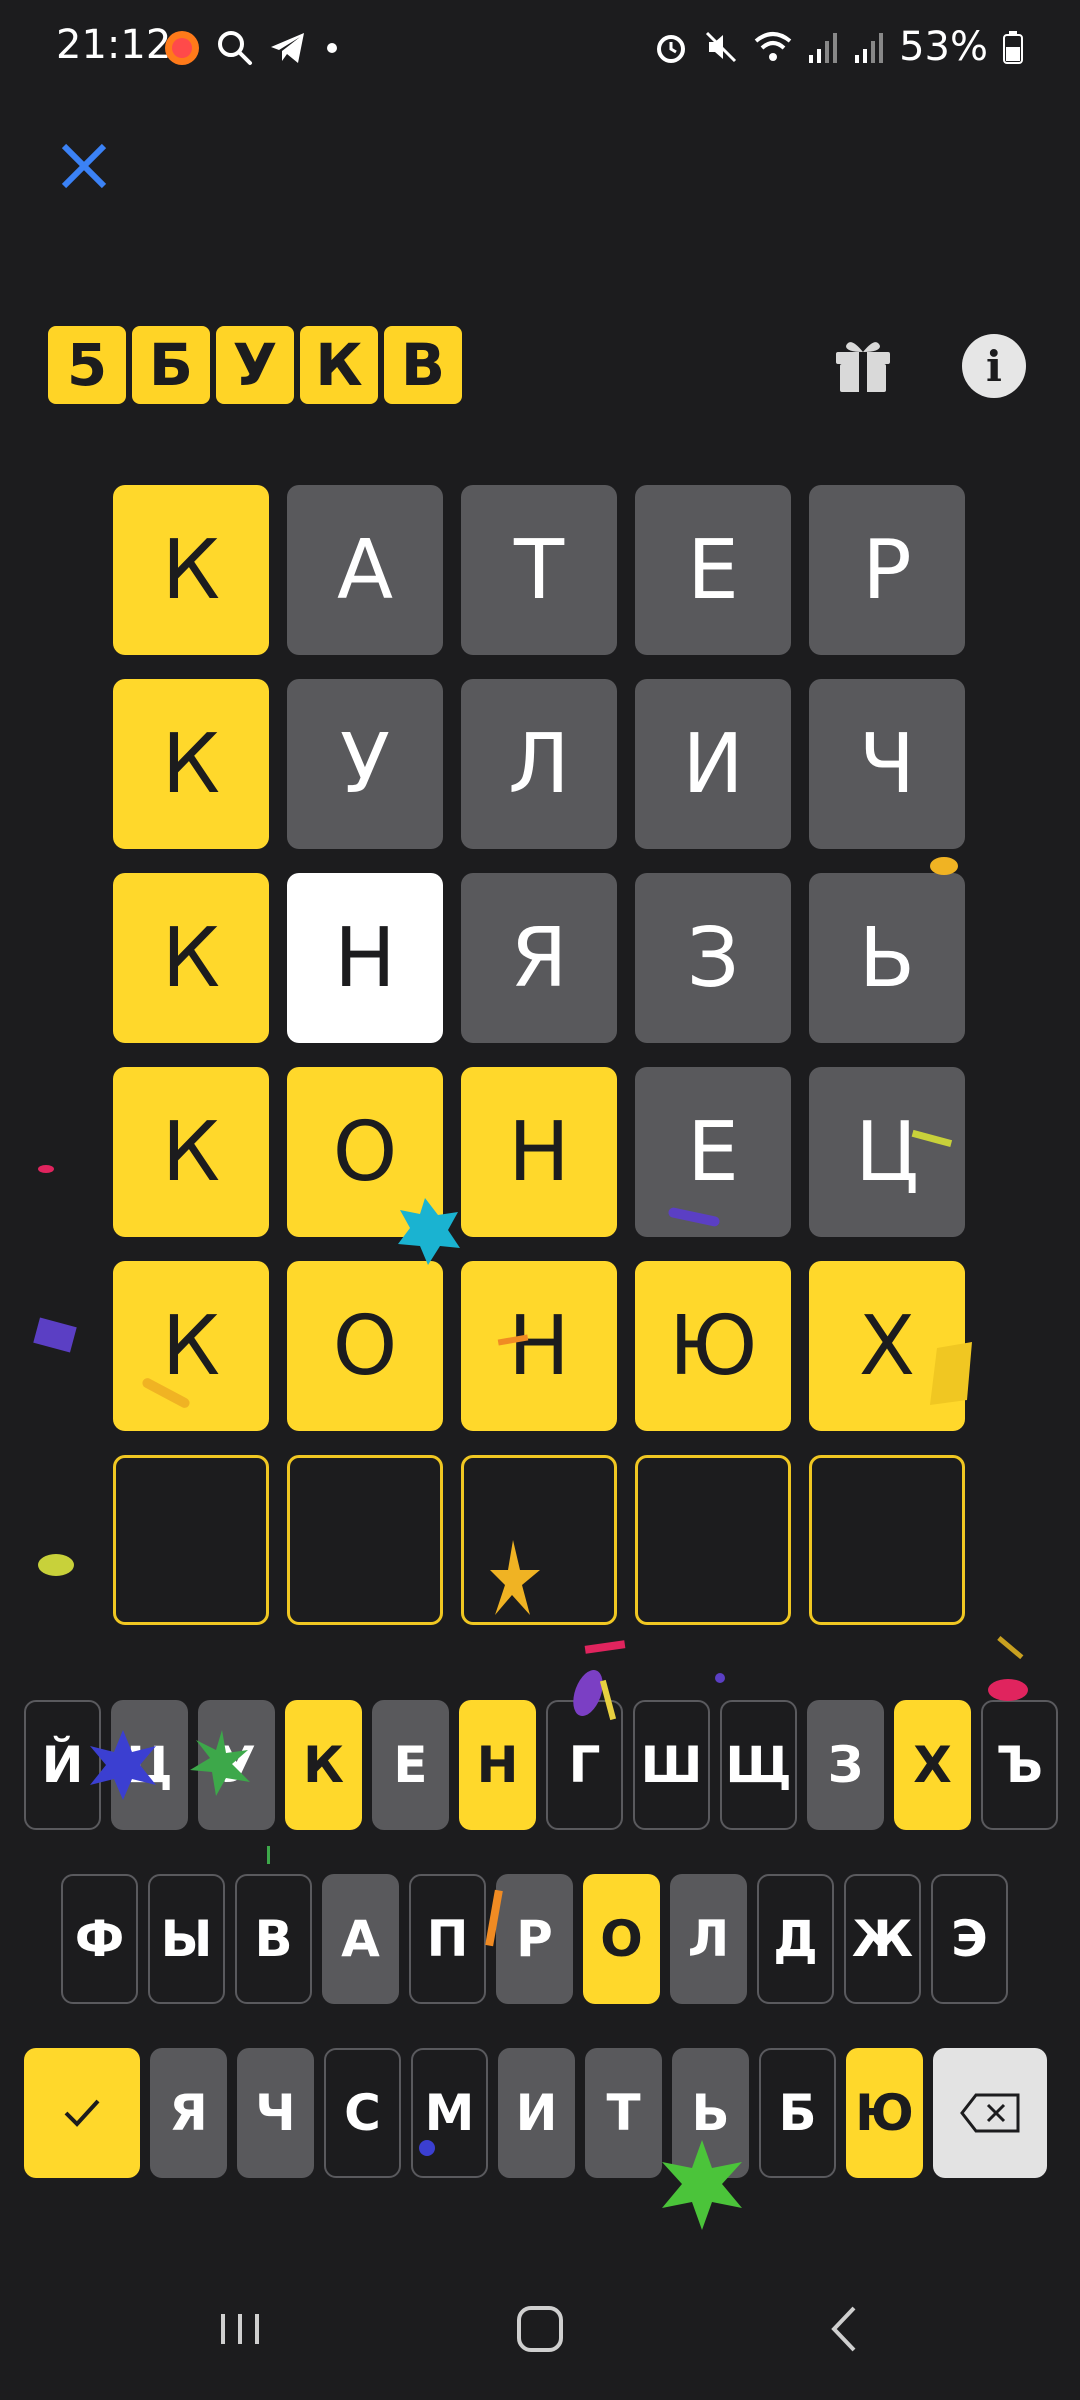 The image size is (1080, 2400). Describe the element at coordinates (287, 48) in the screenshot. I see `telegram-icon` at that location.